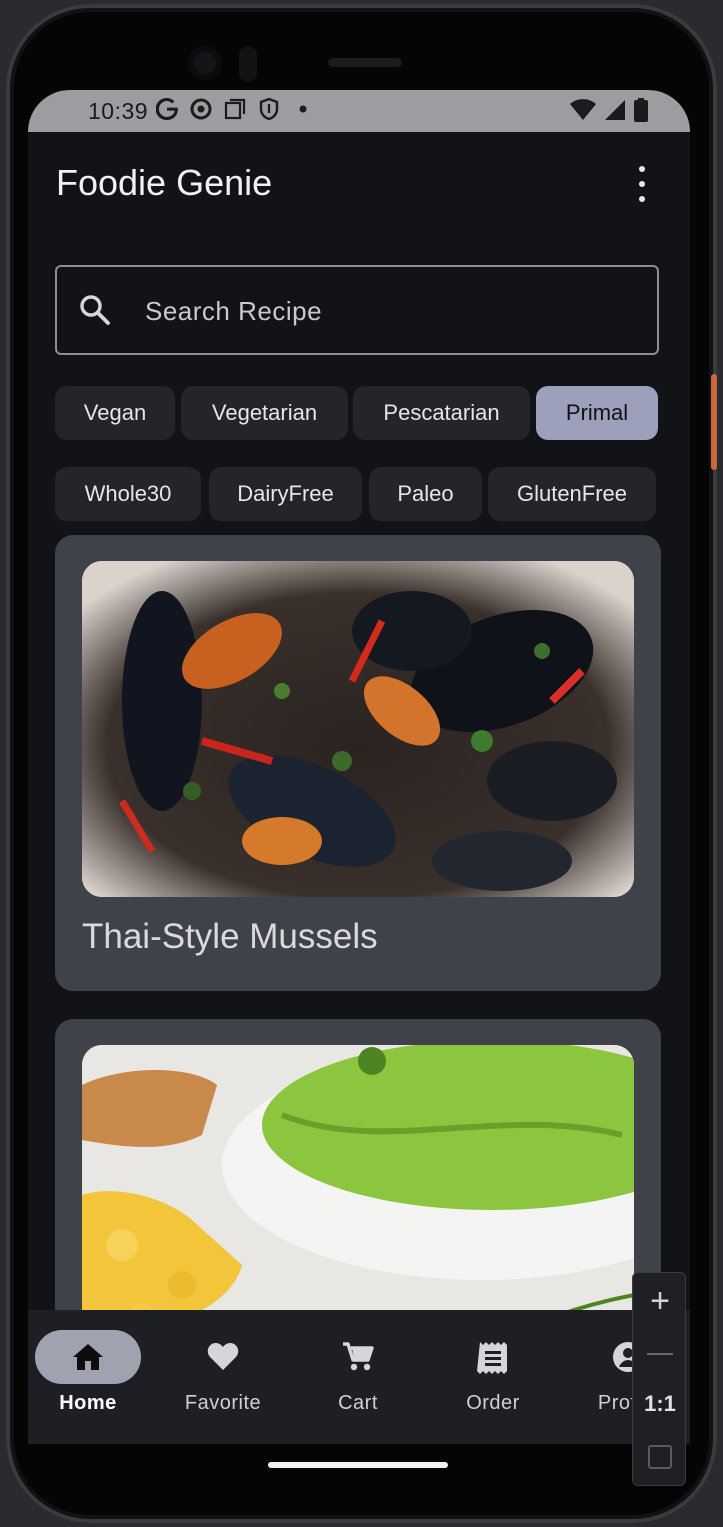 The height and width of the screenshot is (1527, 723). What do you see at coordinates (164, 182) in the screenshot?
I see `app-title: Foodie Genie` at bounding box center [164, 182].